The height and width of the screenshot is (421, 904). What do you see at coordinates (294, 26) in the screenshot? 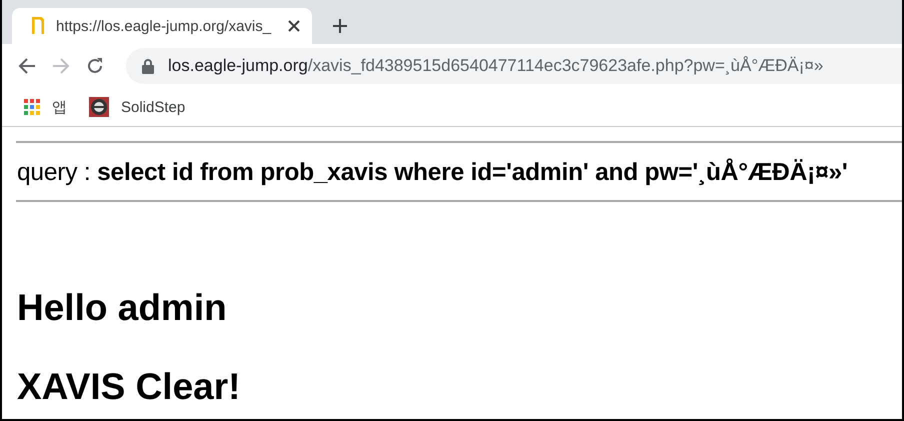
I see `close-icon` at bounding box center [294, 26].